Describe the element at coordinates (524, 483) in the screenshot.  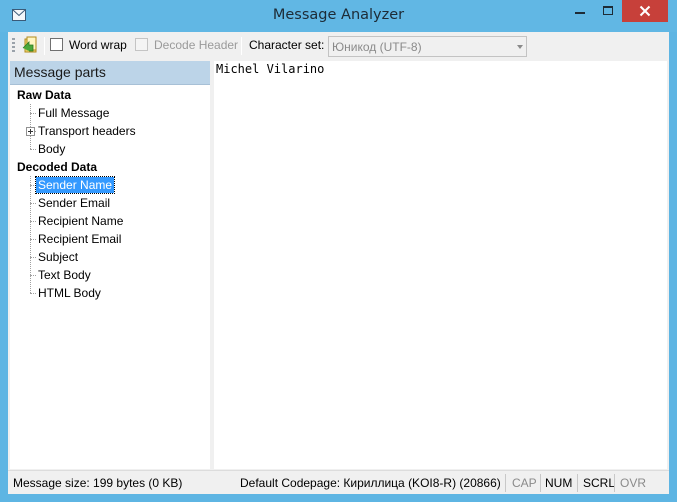
I see `cap-indicator: CAP` at that location.